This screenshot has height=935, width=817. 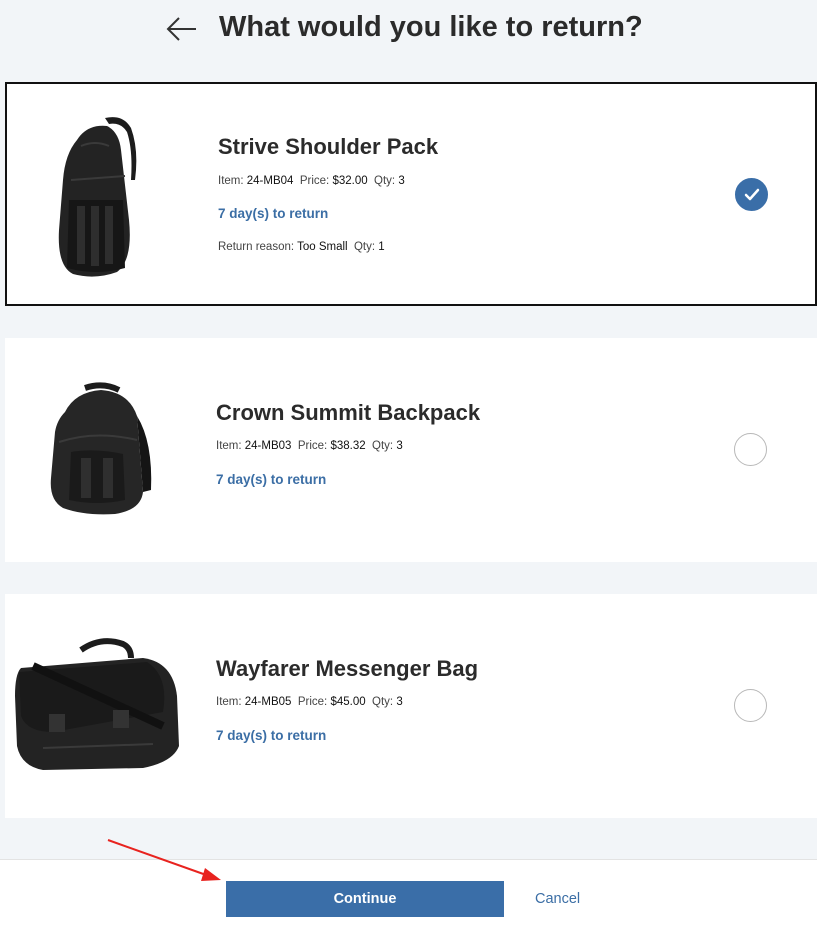 I want to click on item-name: Crown Summit Backpack, so click(x=348, y=412).